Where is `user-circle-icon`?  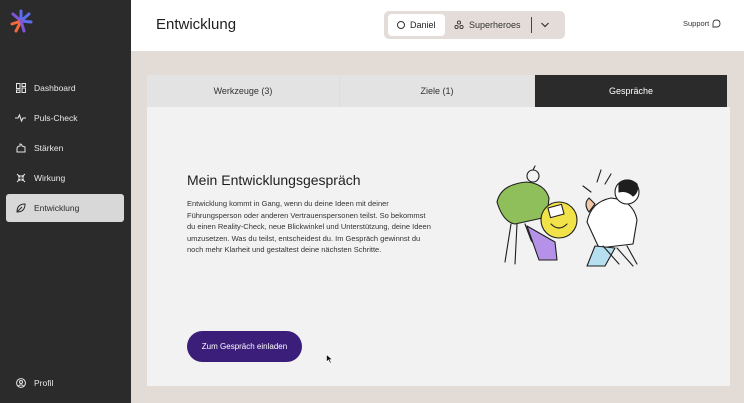
user-circle-icon is located at coordinates (401, 25).